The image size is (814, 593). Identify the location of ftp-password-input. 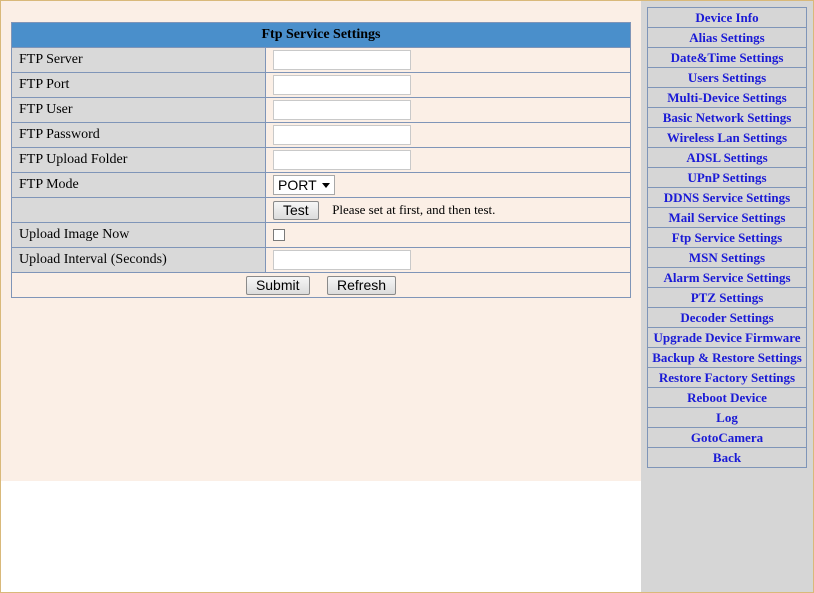
(342, 135).